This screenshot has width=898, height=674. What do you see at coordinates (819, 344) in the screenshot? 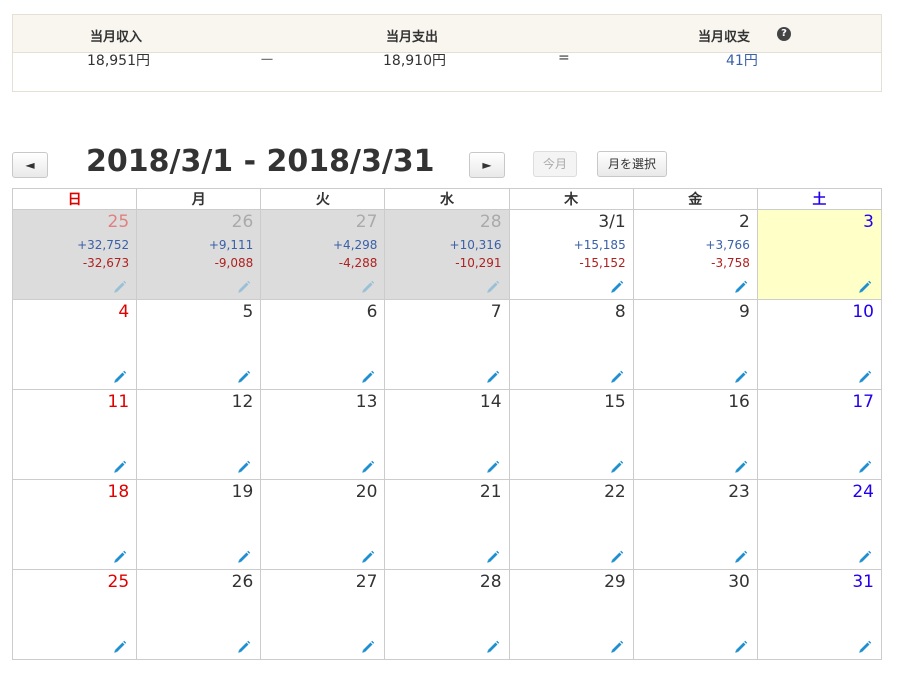
I see `day-cell: 10` at bounding box center [819, 344].